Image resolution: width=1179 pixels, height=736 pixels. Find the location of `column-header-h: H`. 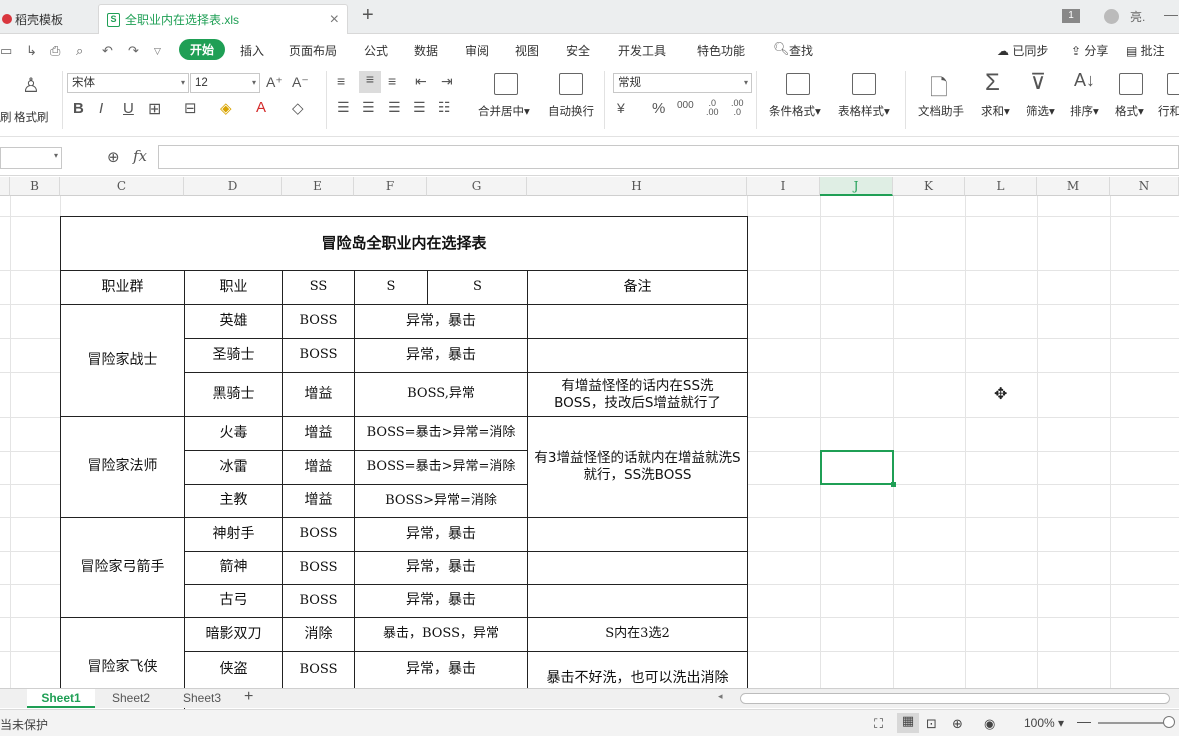

column-header-h: H is located at coordinates (637, 186).